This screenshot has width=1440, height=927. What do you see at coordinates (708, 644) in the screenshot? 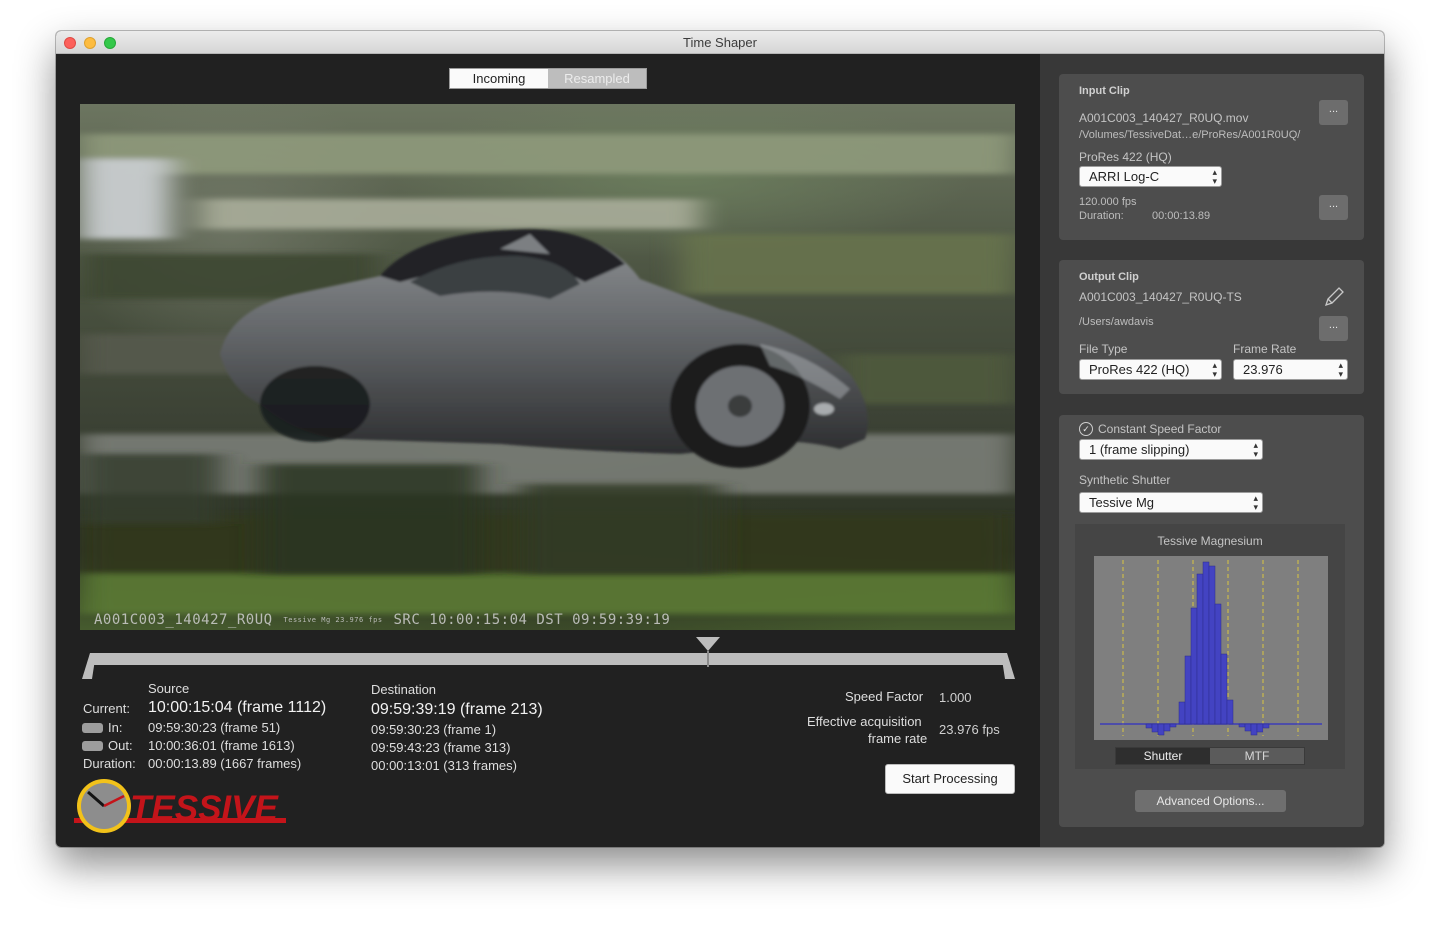
I see `playhead-marker` at bounding box center [708, 644].